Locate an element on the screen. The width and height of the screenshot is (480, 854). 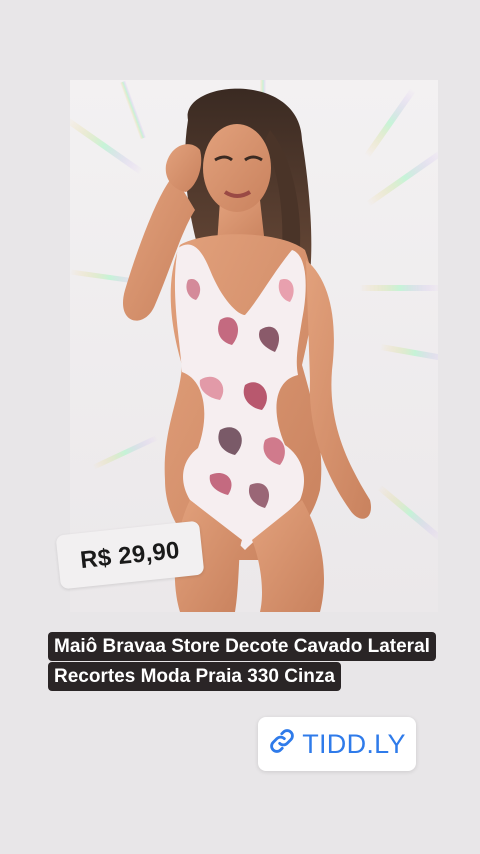
link-sticker: TIDD.LY is located at coordinates (337, 744).